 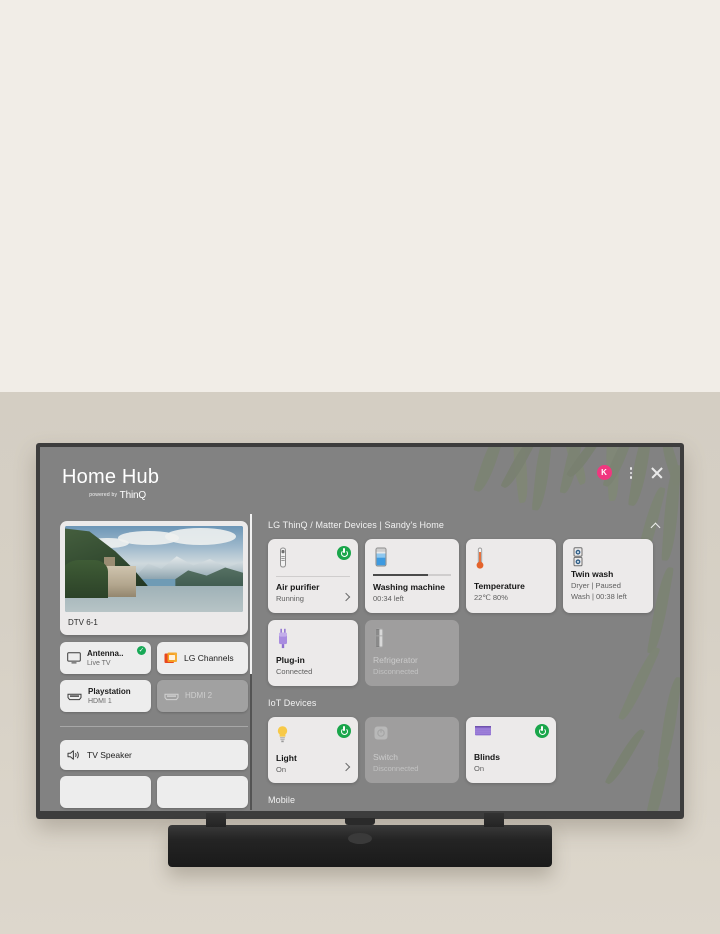 I want to click on device-name: Switch, so click(x=386, y=757).